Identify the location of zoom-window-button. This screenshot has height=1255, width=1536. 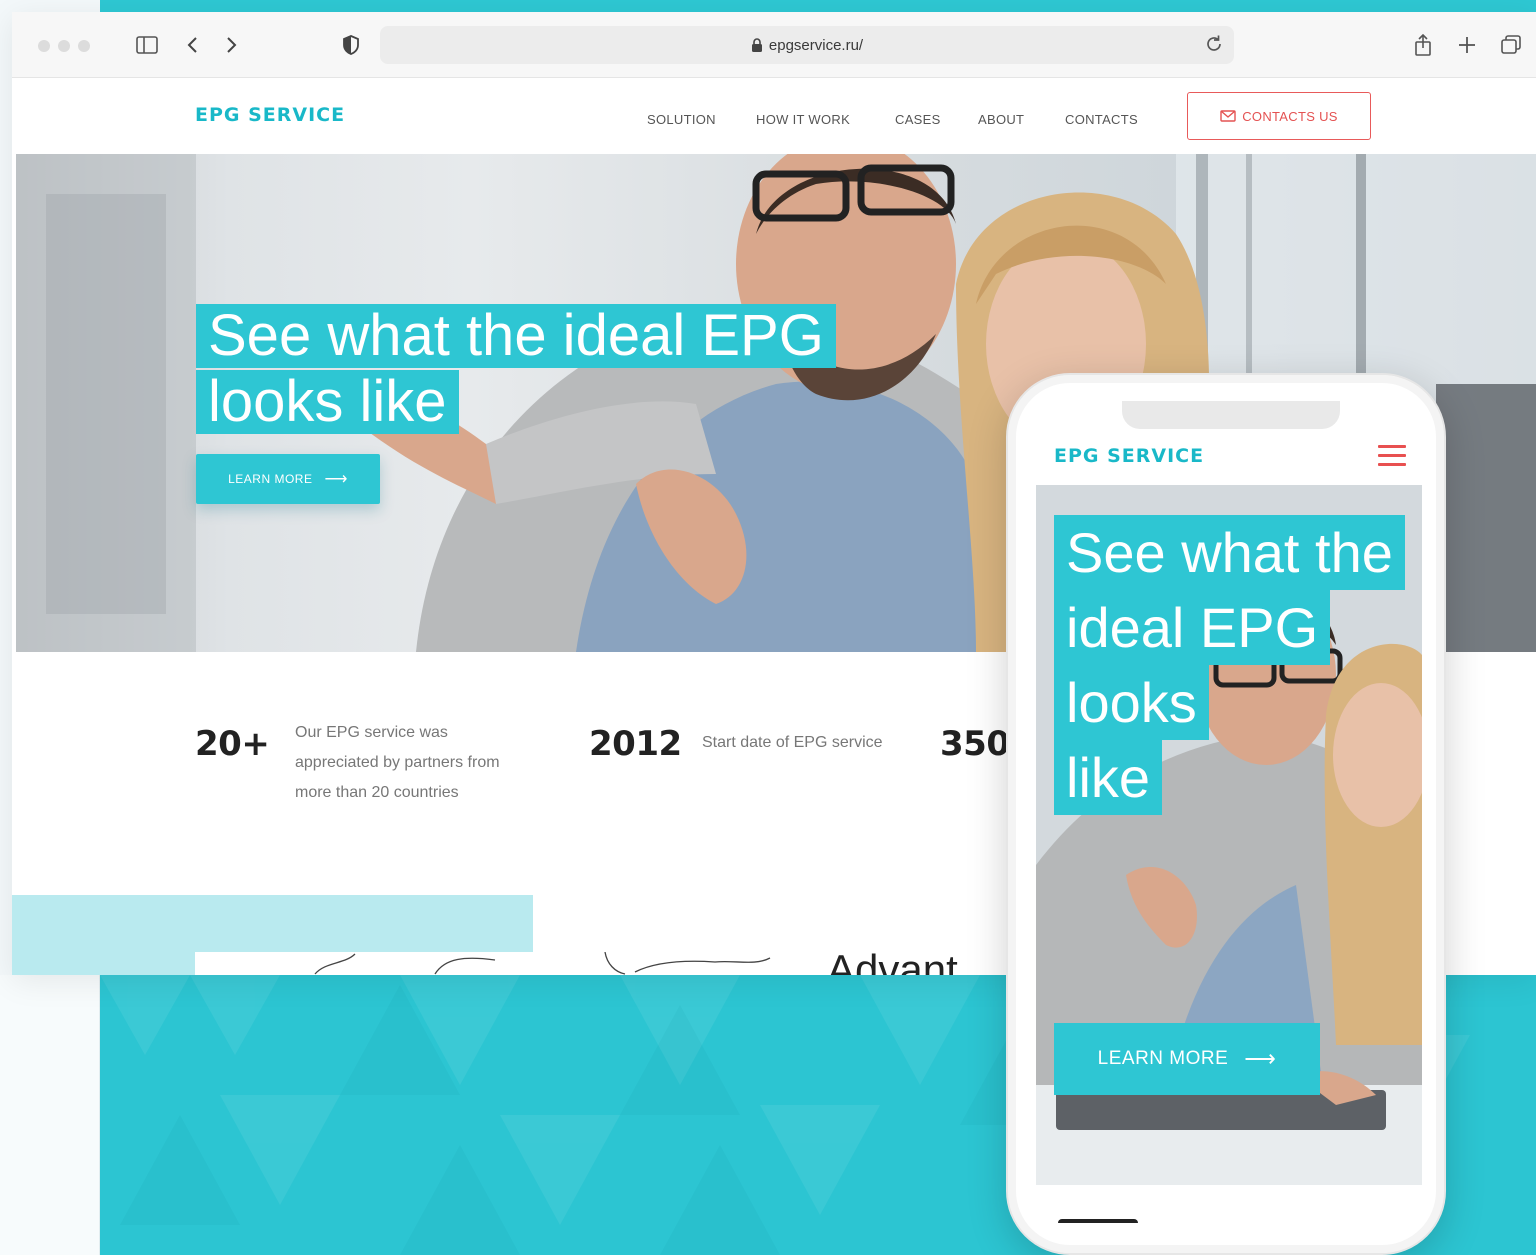
(84, 46).